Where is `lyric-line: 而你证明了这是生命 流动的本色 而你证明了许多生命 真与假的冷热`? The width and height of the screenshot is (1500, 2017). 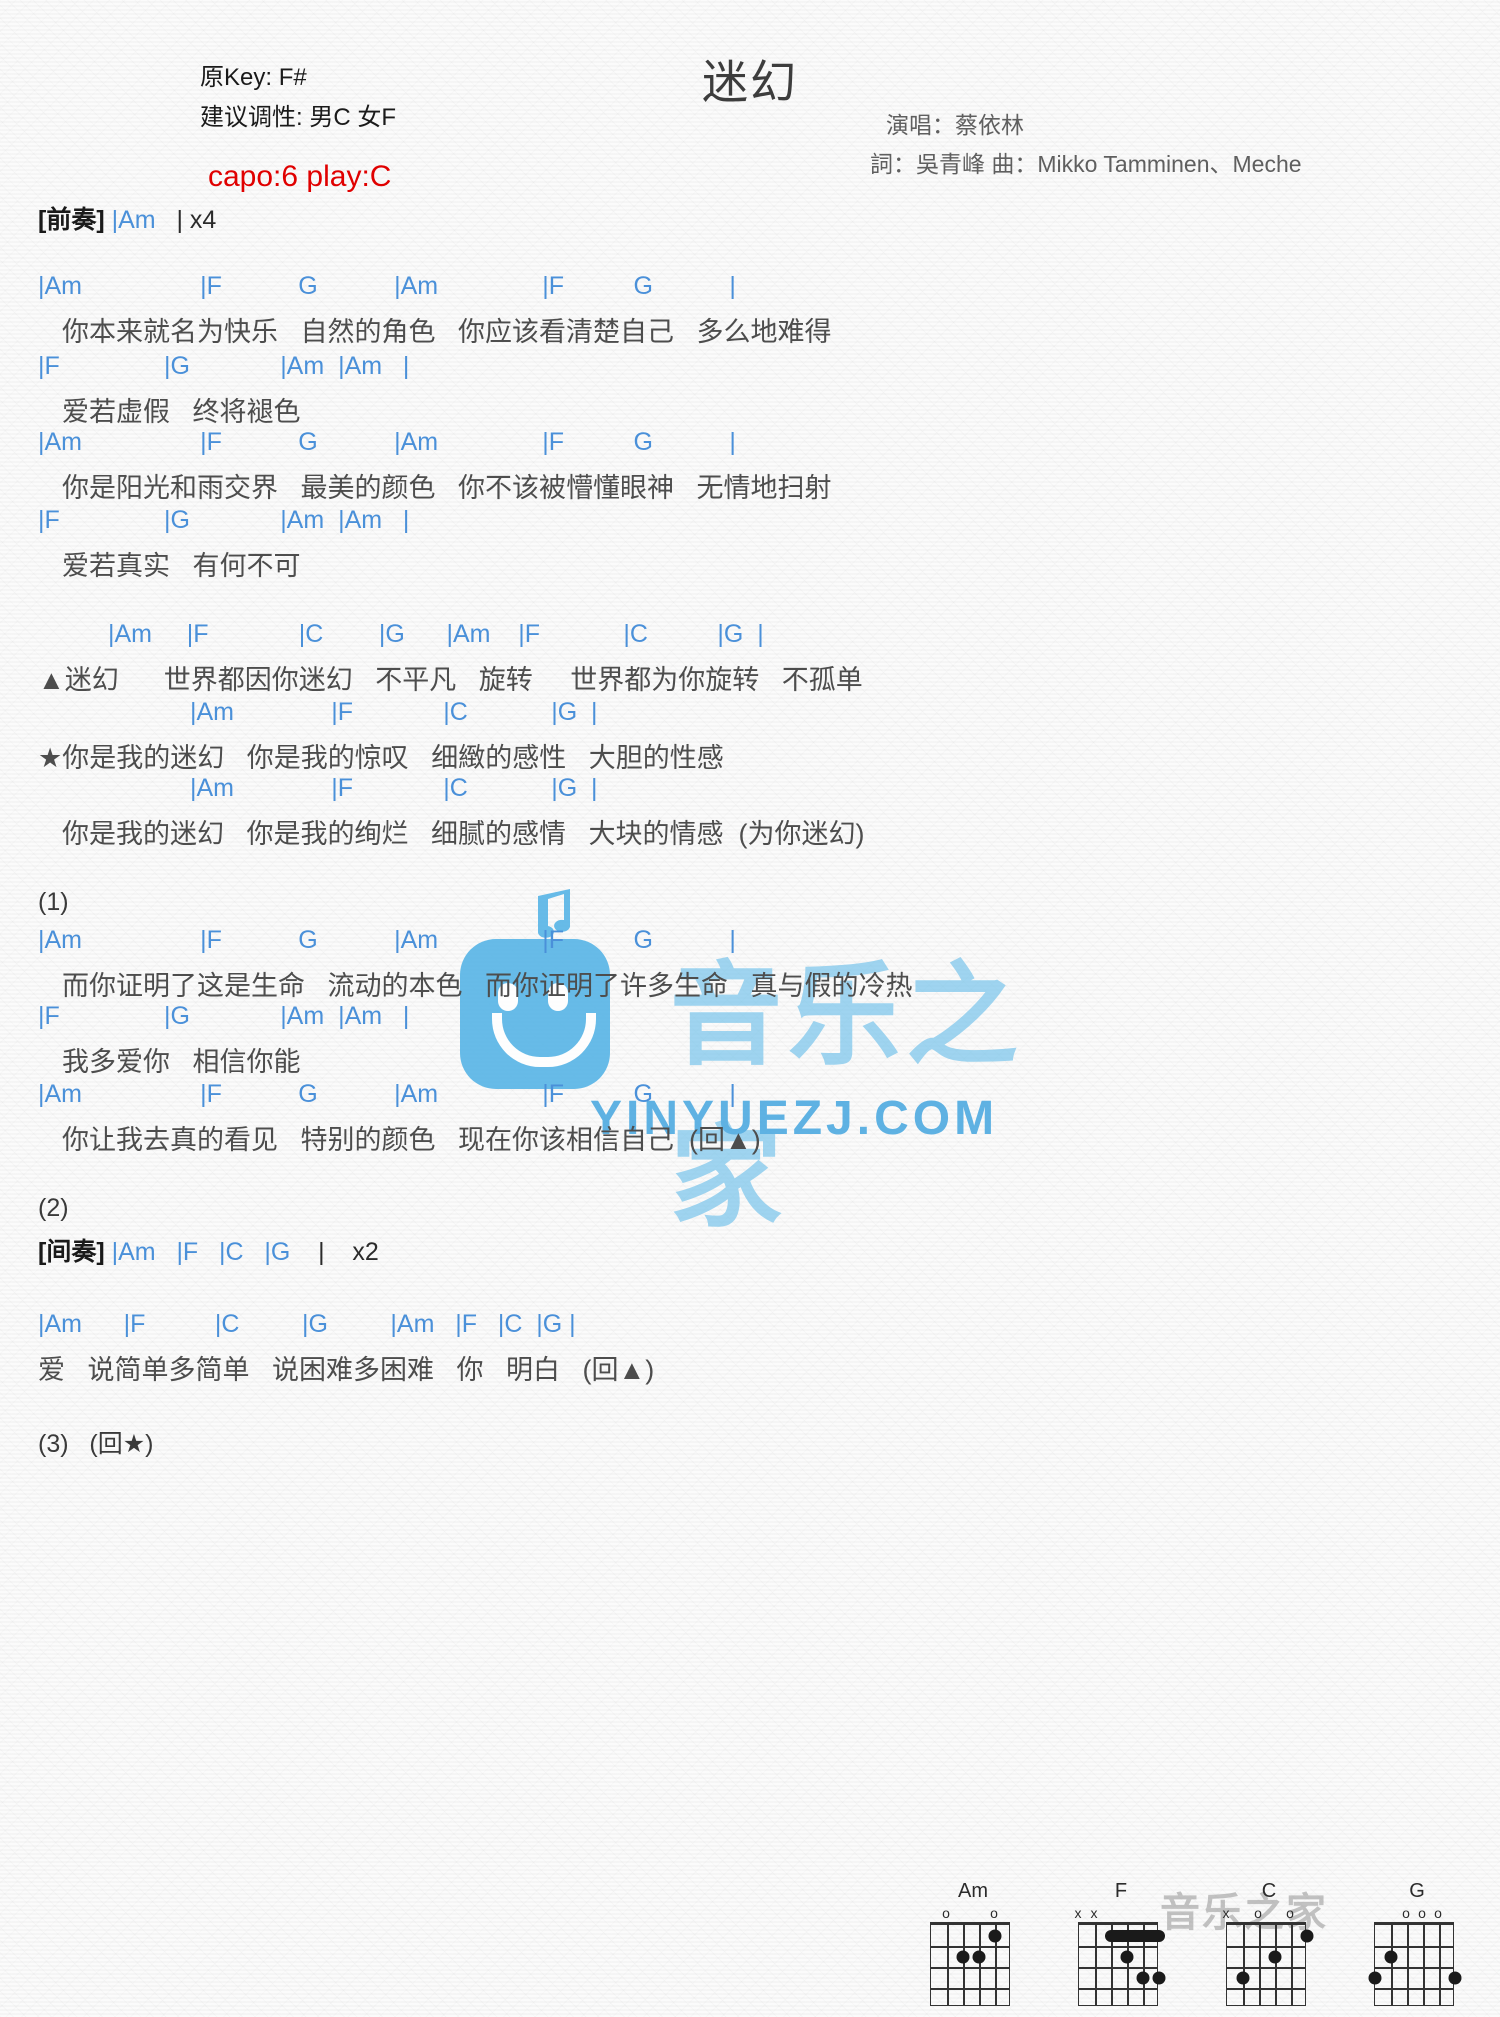
lyric-line: 而你证明了这是生命 流动的本色 而你证明了许多生命 真与假的冷热 is located at coordinates (487, 986).